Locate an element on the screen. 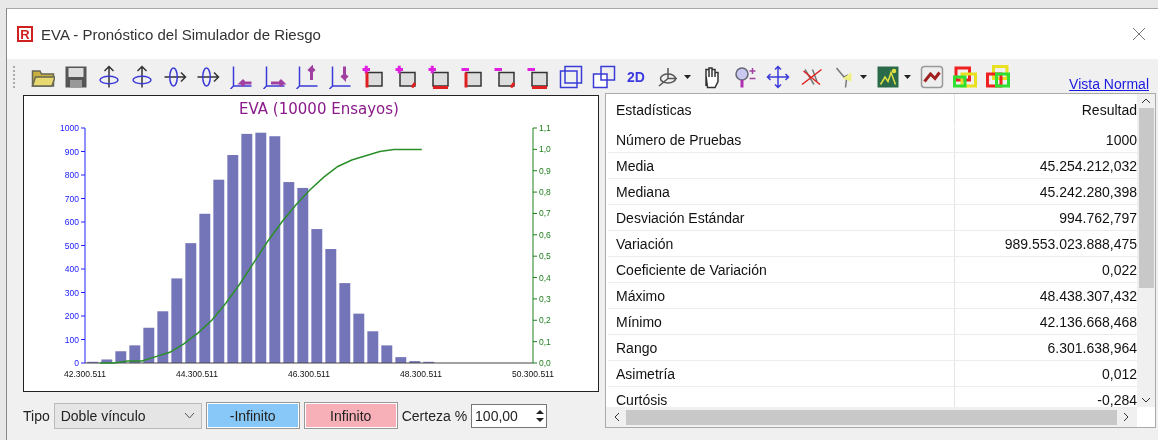  y-tick-label: 900 is located at coordinates (71, 151).